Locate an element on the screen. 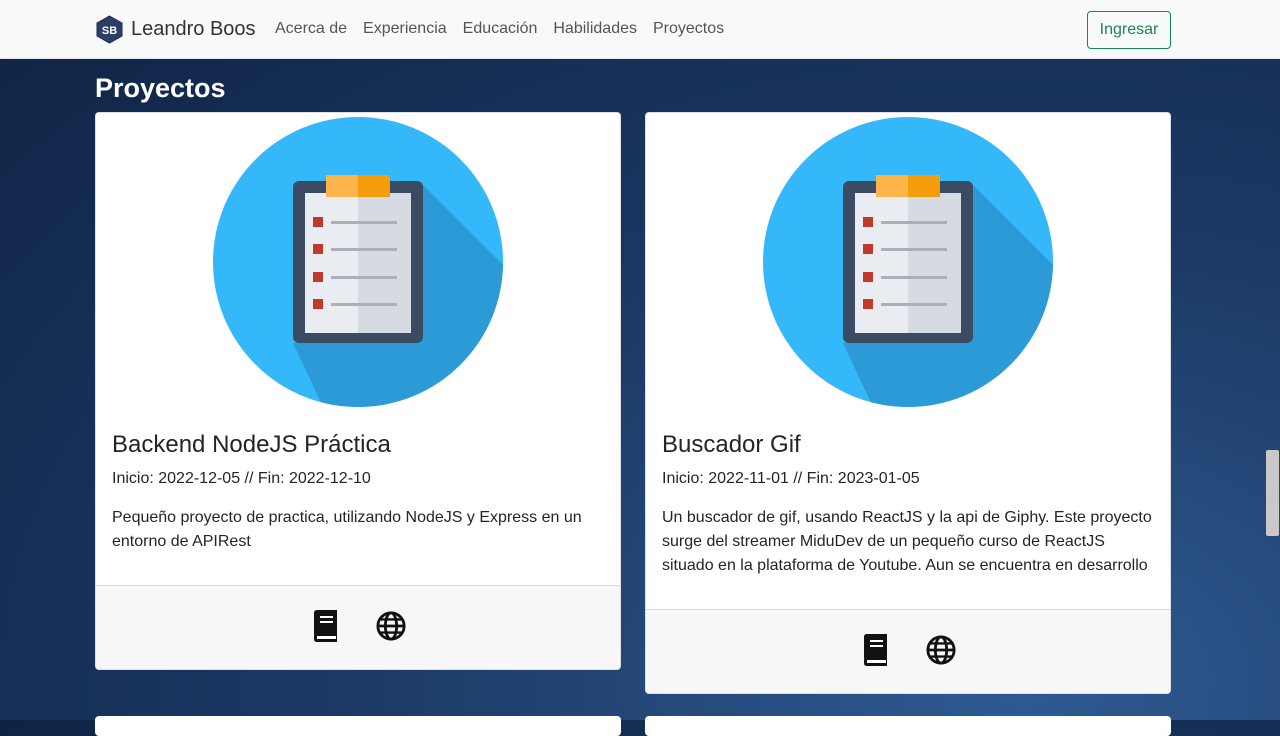 Image resolution: width=1280 pixels, height=736 pixels. brand: SB Leandro Boos is located at coordinates (176, 29).